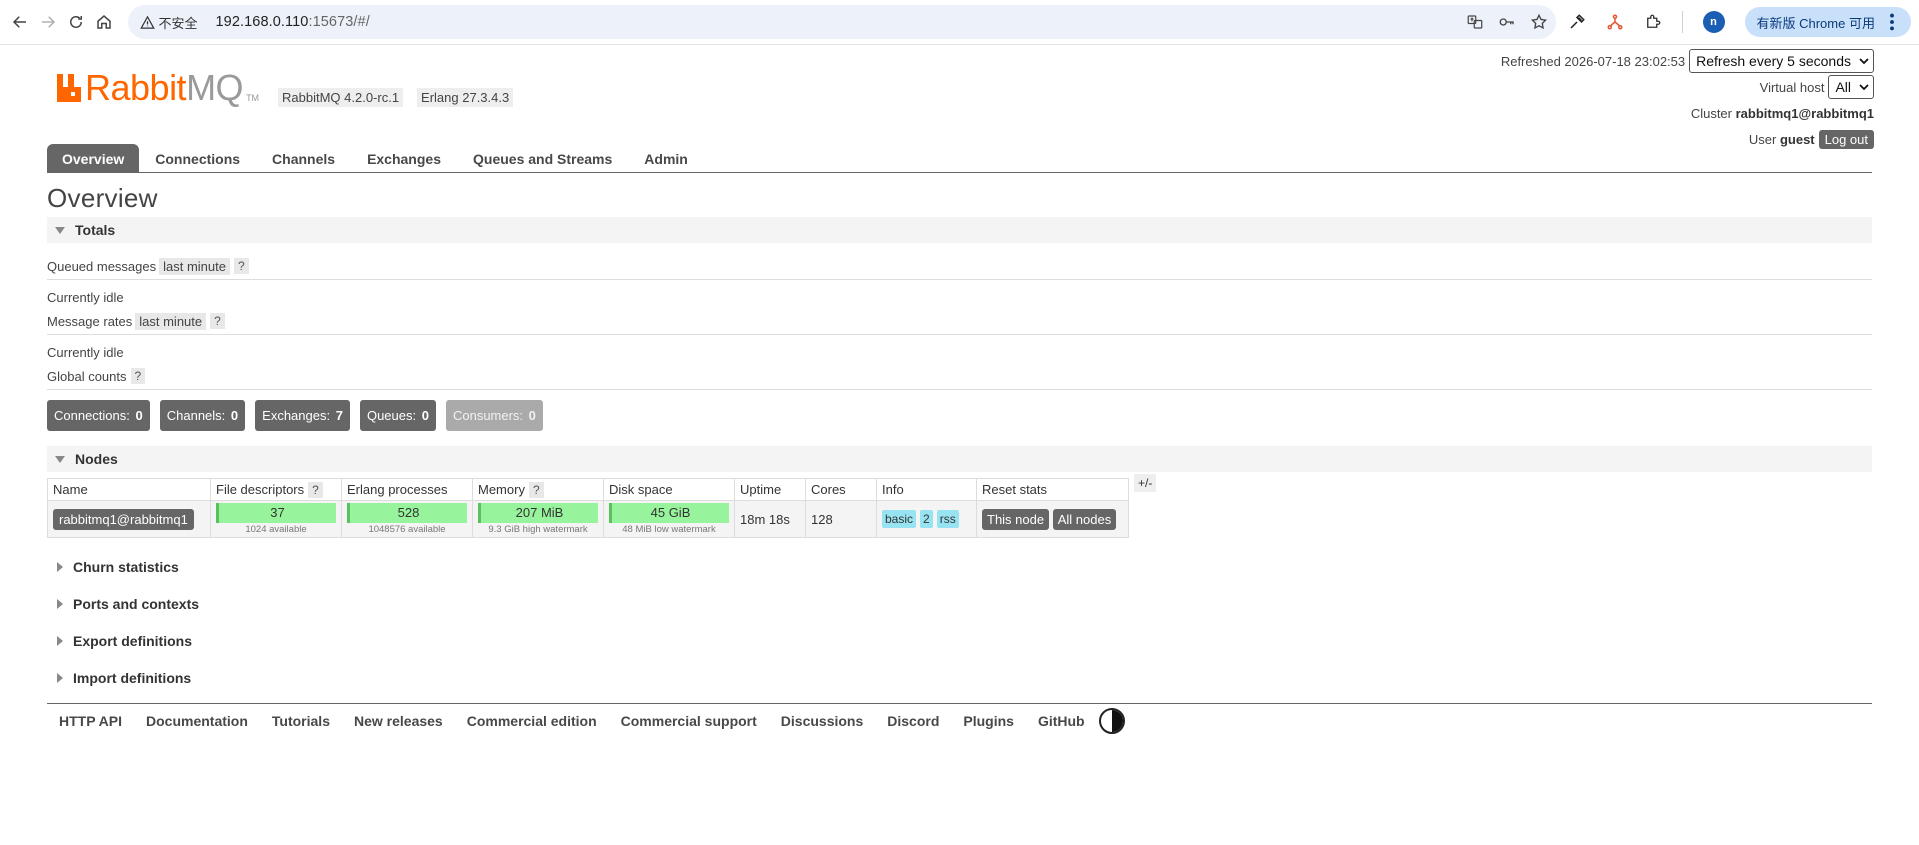 The height and width of the screenshot is (845, 1919). Describe the element at coordinates (1682, 22) in the screenshot. I see `toolbar-divider` at that location.